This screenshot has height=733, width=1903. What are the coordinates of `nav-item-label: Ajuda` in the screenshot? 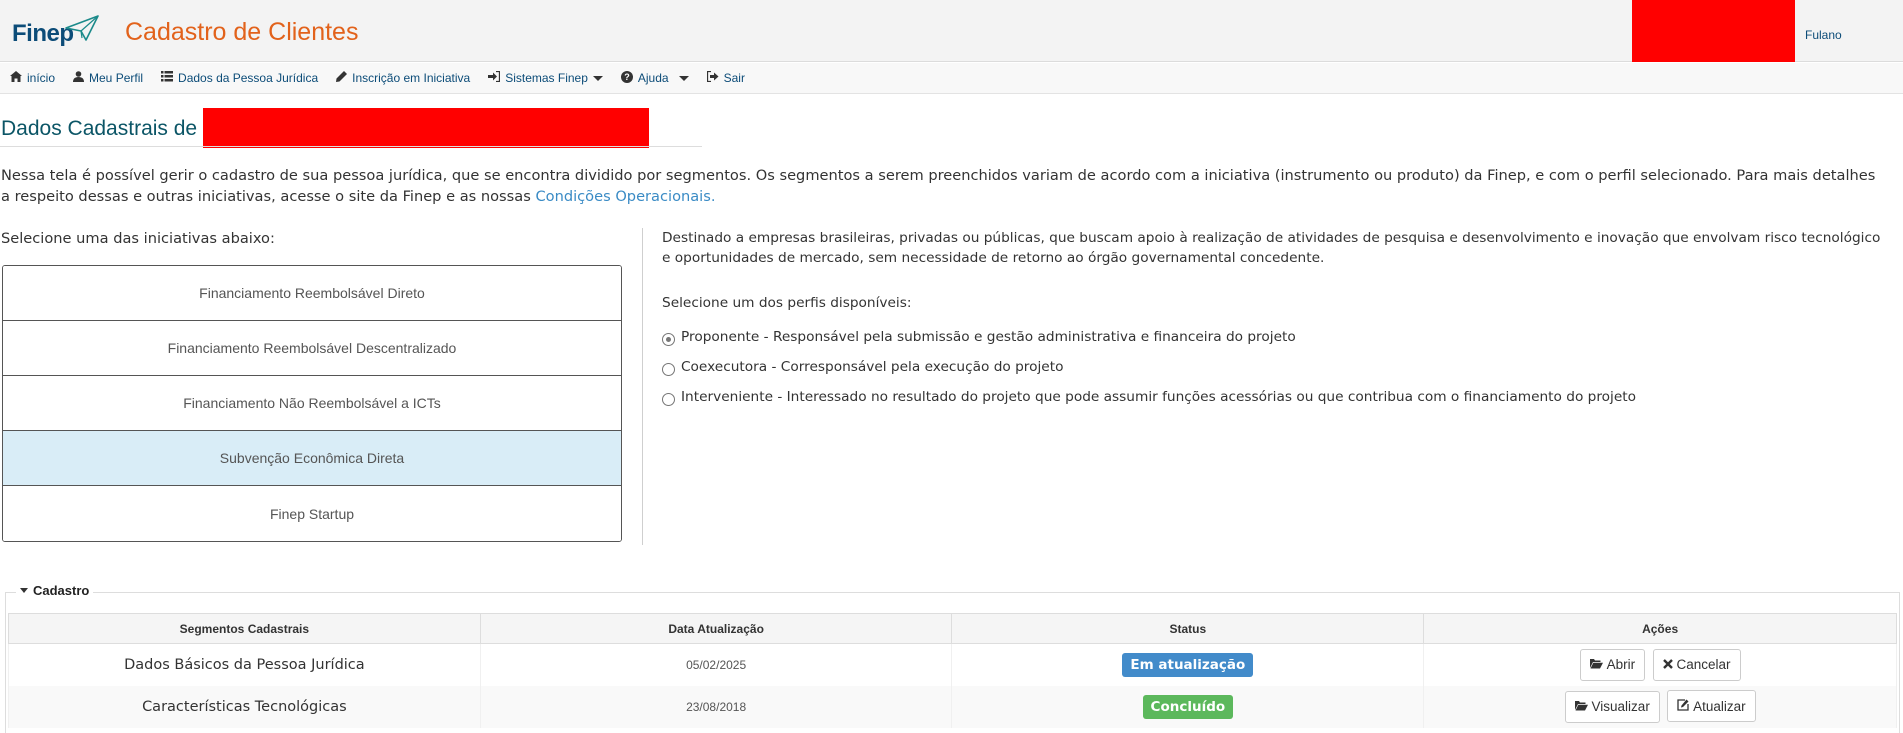 It's located at (653, 78).